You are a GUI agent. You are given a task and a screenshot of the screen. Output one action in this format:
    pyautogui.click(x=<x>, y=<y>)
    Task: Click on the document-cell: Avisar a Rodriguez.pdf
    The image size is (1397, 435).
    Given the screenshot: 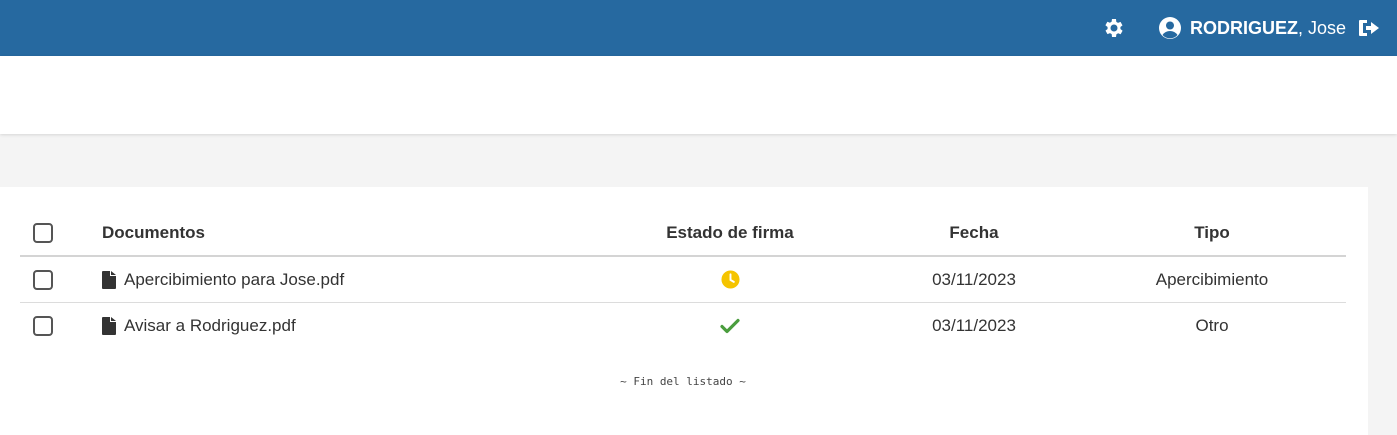 What is the action you would take?
    pyautogui.click(x=199, y=325)
    